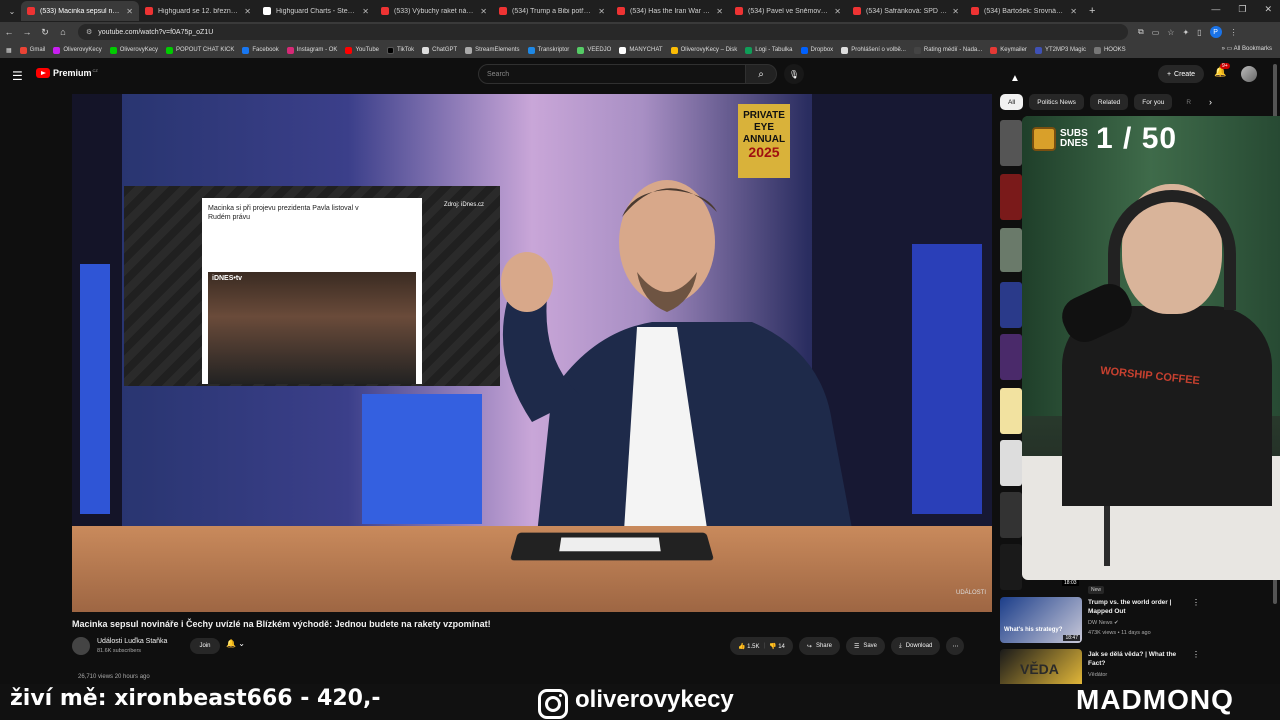 This screenshot has width=1280, height=720. Describe the element at coordinates (1222, 70) in the screenshot. I see `notifications-button: 🔔 9+` at that location.